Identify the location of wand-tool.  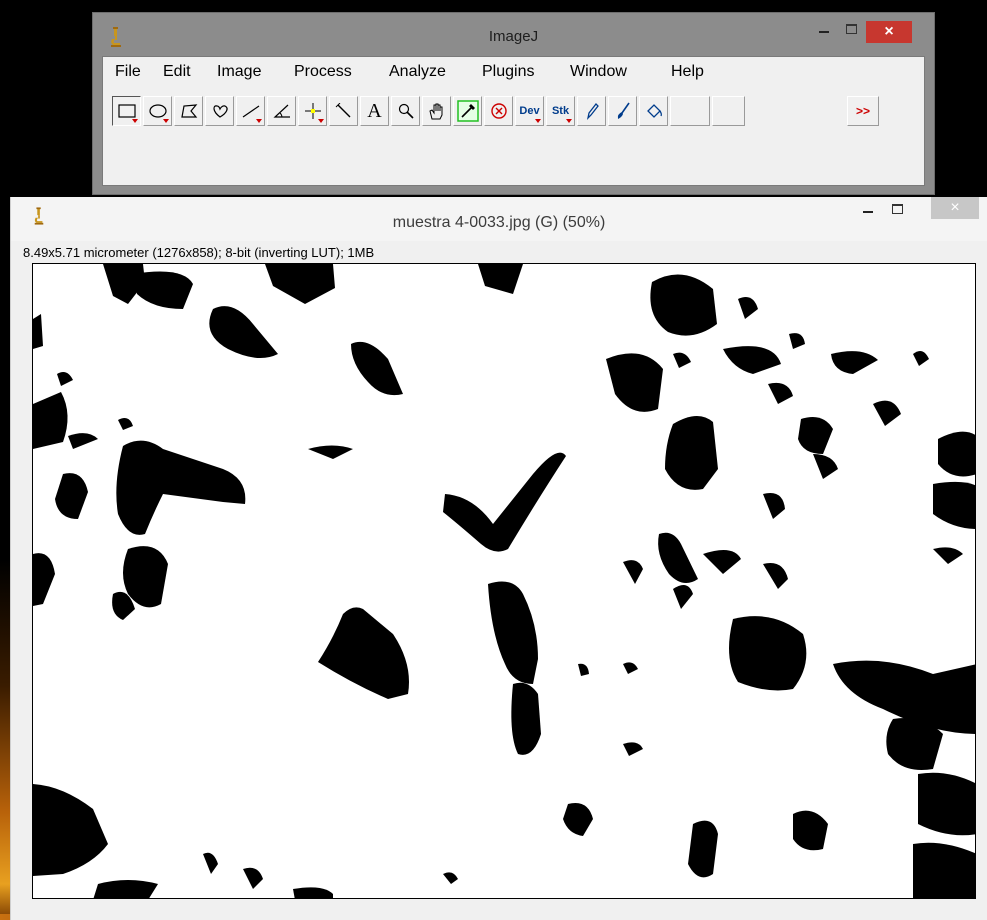
(343, 111).